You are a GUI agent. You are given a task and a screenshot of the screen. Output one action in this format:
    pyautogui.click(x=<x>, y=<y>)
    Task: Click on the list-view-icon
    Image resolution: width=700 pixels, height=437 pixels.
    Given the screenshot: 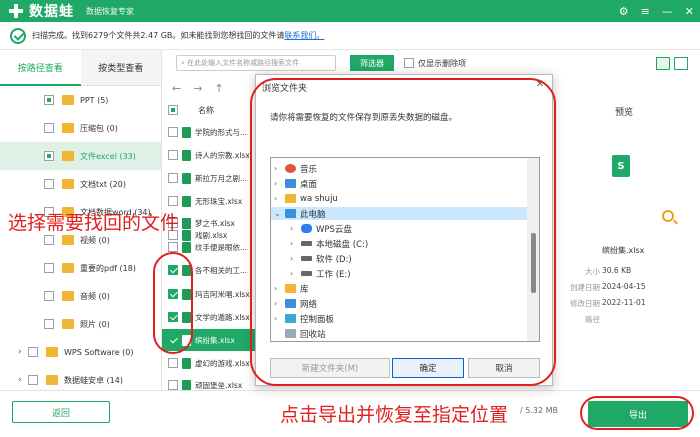 What is the action you would take?
    pyautogui.click(x=681, y=63)
    